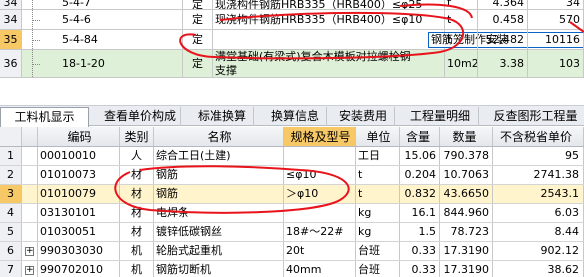 Image resolution: width=584 pixels, height=277 pixels. I want to click on resource-grid-header: 编码 类别 名称 规格及型号 单位 含量 数量 不含税省单价, so click(292, 137).